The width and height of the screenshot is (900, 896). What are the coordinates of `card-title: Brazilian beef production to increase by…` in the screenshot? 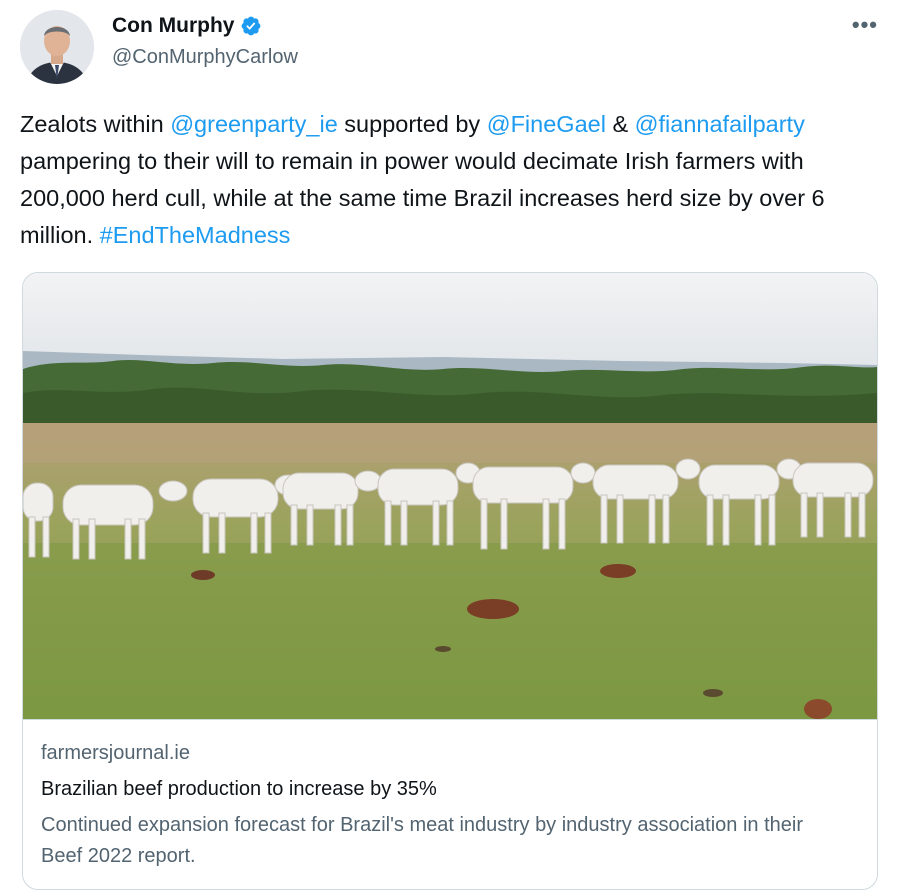 It's located at (239, 789).